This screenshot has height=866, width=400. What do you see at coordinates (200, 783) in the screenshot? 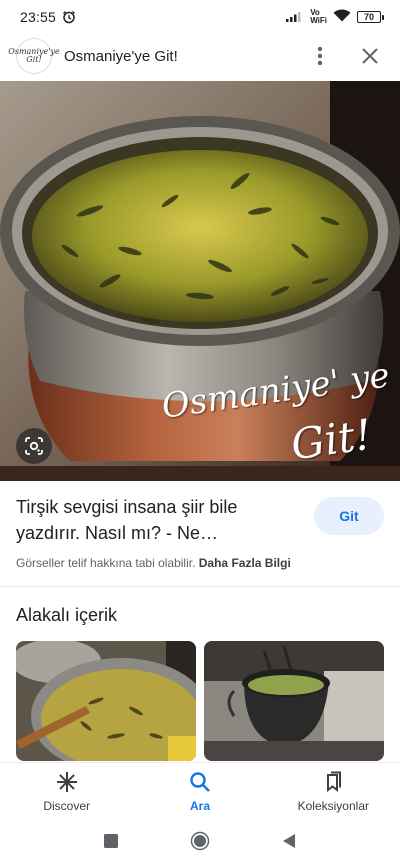
I see `search-icon` at bounding box center [200, 783].